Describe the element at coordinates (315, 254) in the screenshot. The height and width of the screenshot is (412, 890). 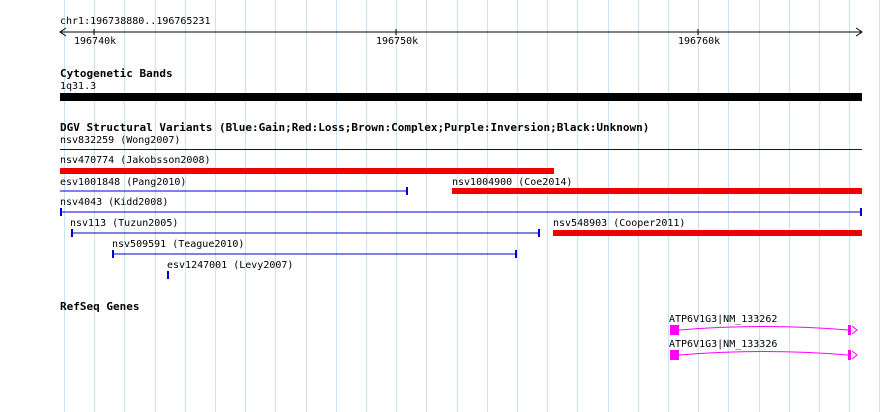
I see `variant-bar-nsv509591` at that location.